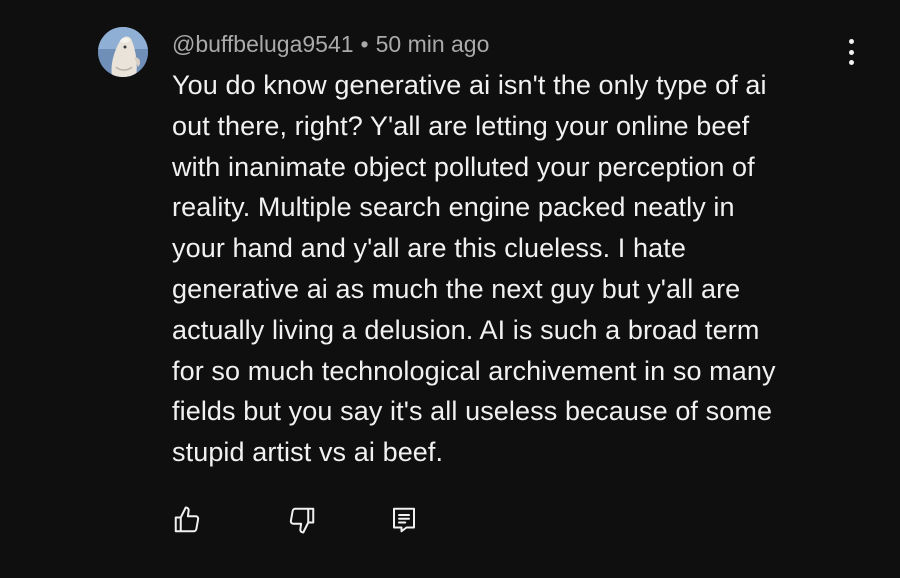  I want to click on comment-header: @buffbeluga9541 • 50 min ago, so click(330, 44).